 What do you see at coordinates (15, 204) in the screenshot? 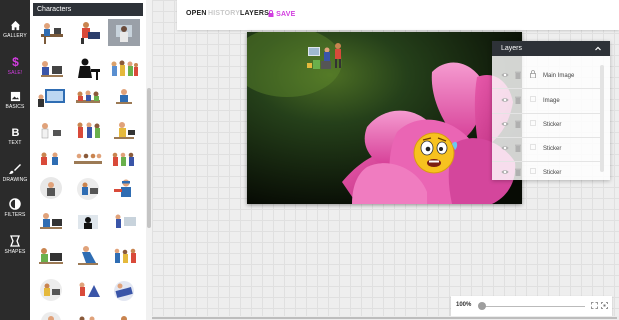
I see `filters-icon` at bounding box center [15, 204].